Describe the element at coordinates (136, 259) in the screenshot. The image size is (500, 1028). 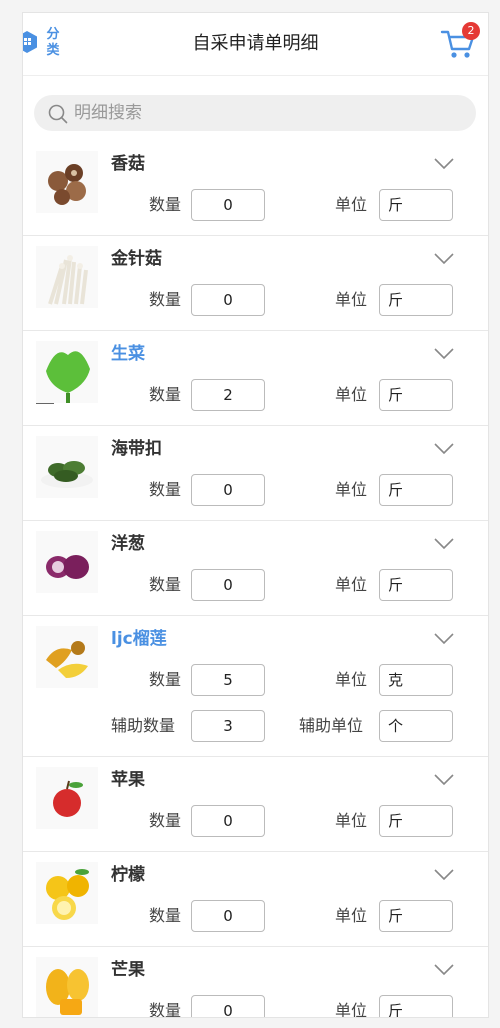
I see `item-name: 金针菇` at that location.